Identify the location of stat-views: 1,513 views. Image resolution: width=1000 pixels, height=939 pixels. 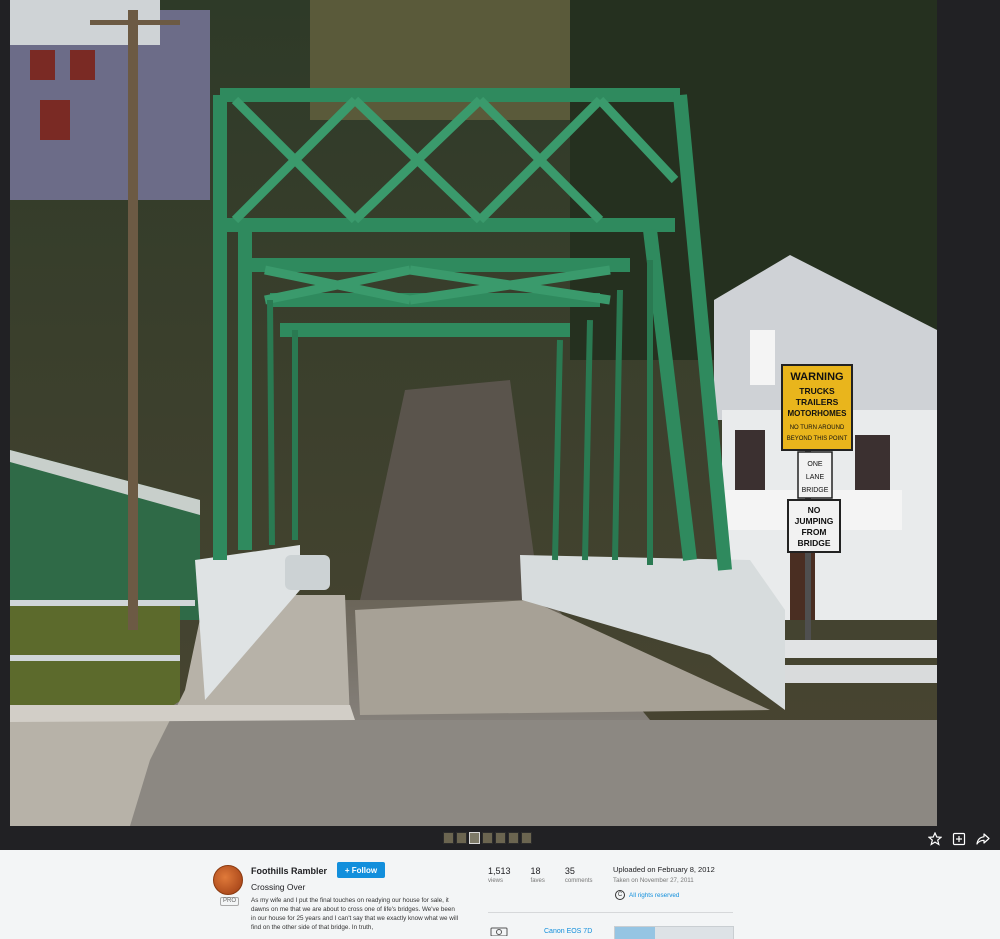
(499, 875).